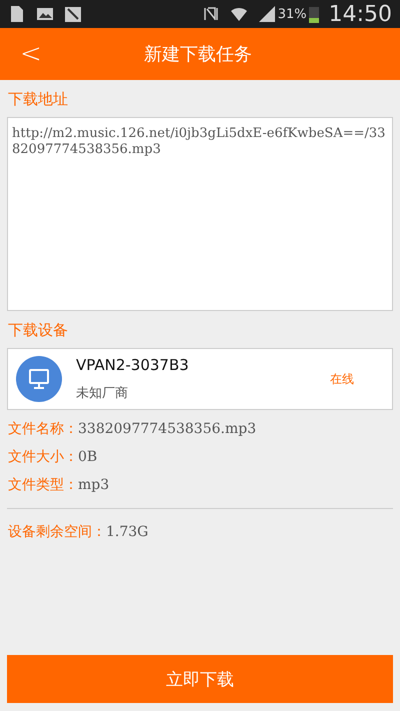 This screenshot has width=400, height=711. I want to click on device-card: VPAN2-3037B3 未知厂商 在线, so click(200, 379).